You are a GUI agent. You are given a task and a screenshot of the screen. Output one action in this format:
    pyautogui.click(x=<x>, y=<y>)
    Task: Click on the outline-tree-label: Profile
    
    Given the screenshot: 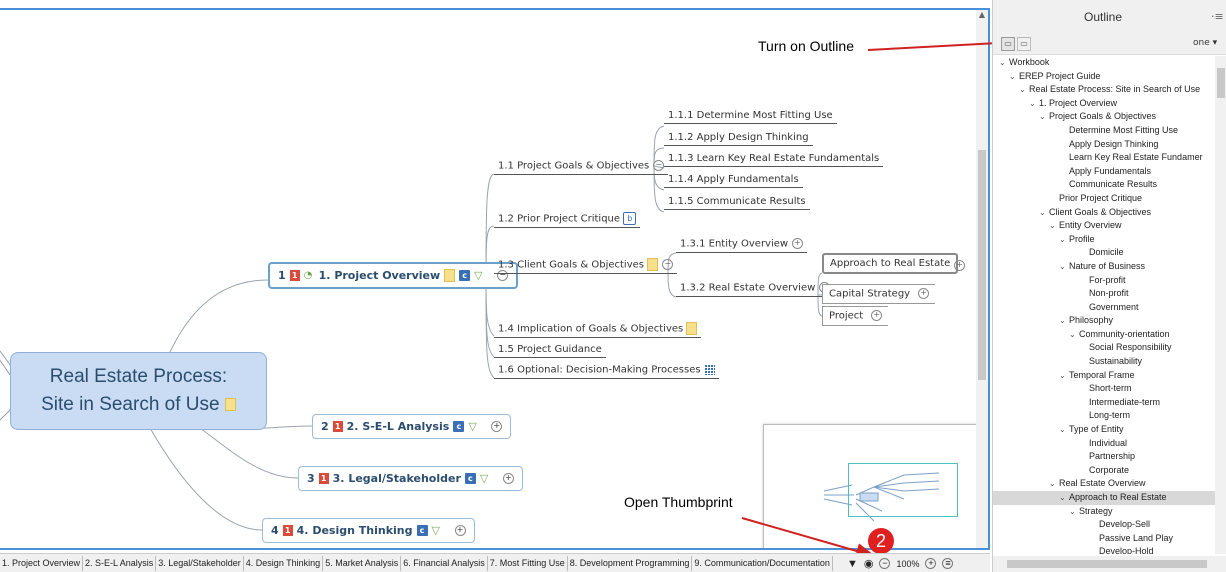 What is the action you would take?
    pyautogui.click(x=1082, y=238)
    